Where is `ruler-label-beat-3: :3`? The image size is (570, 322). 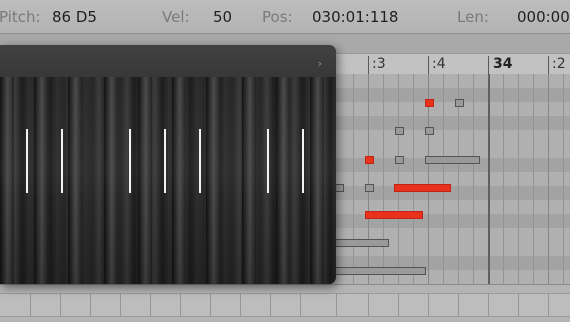
ruler-label-beat-3: :3 is located at coordinates (379, 64).